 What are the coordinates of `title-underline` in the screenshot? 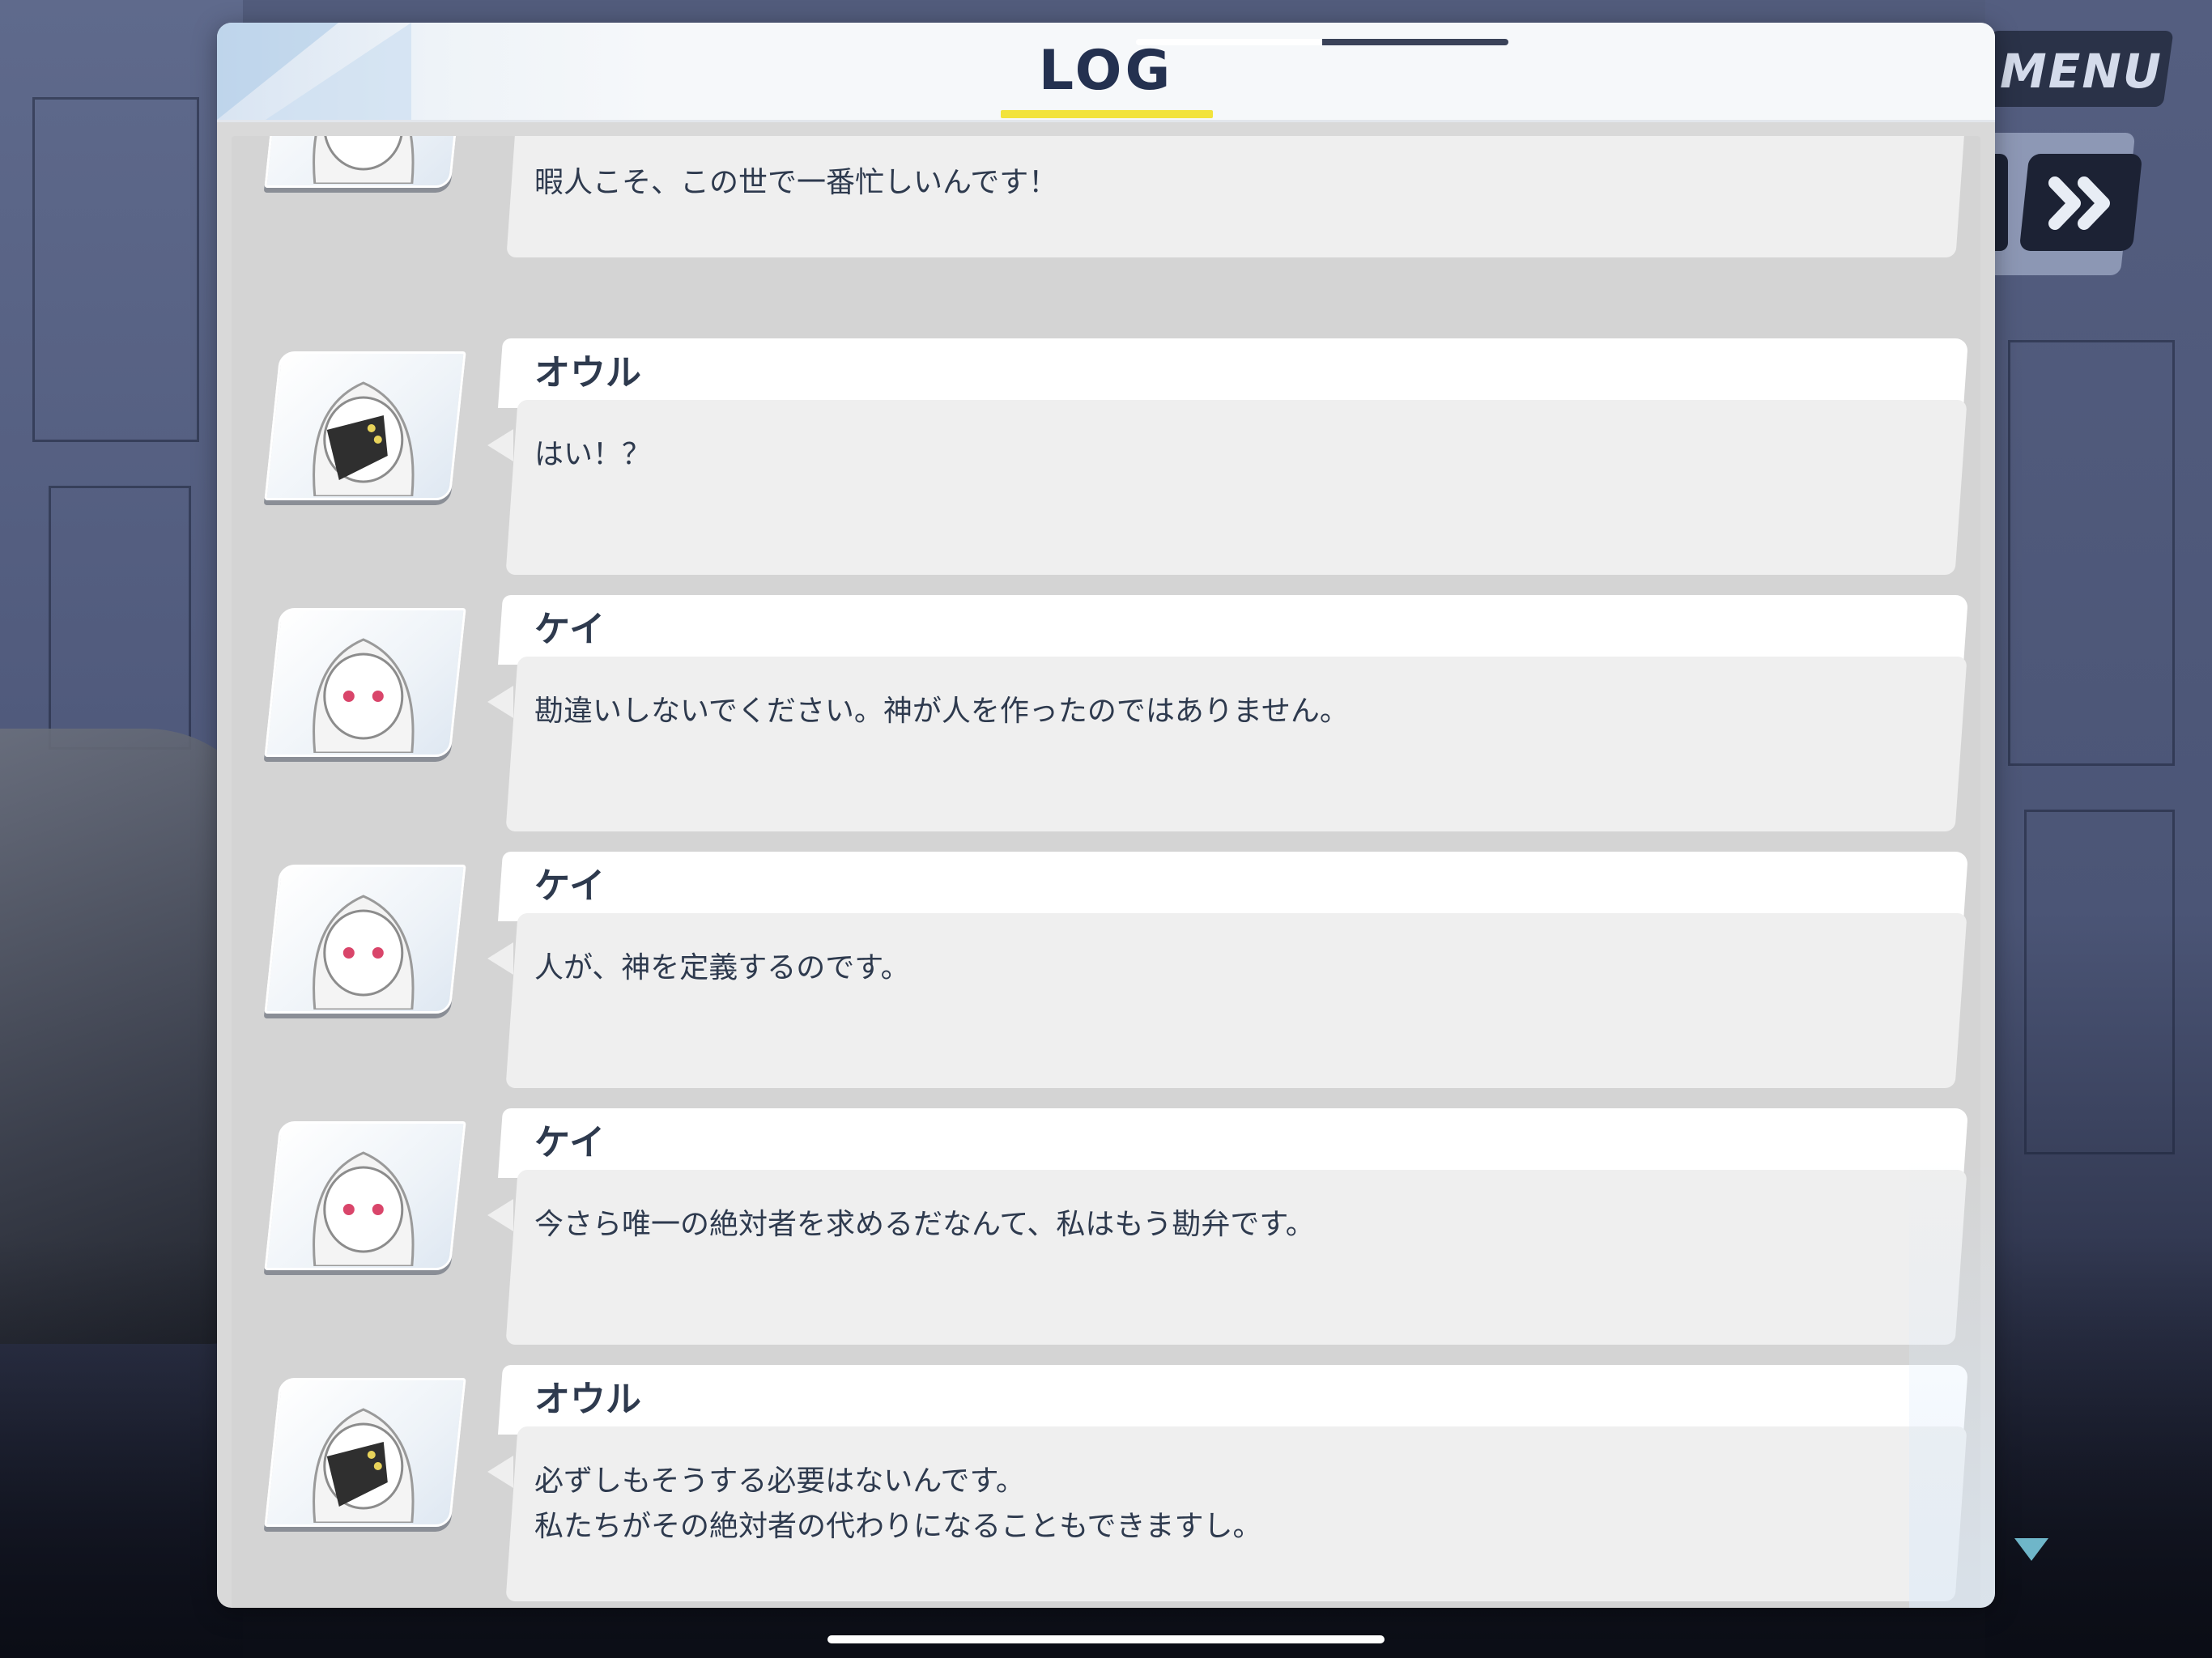 It's located at (1107, 114).